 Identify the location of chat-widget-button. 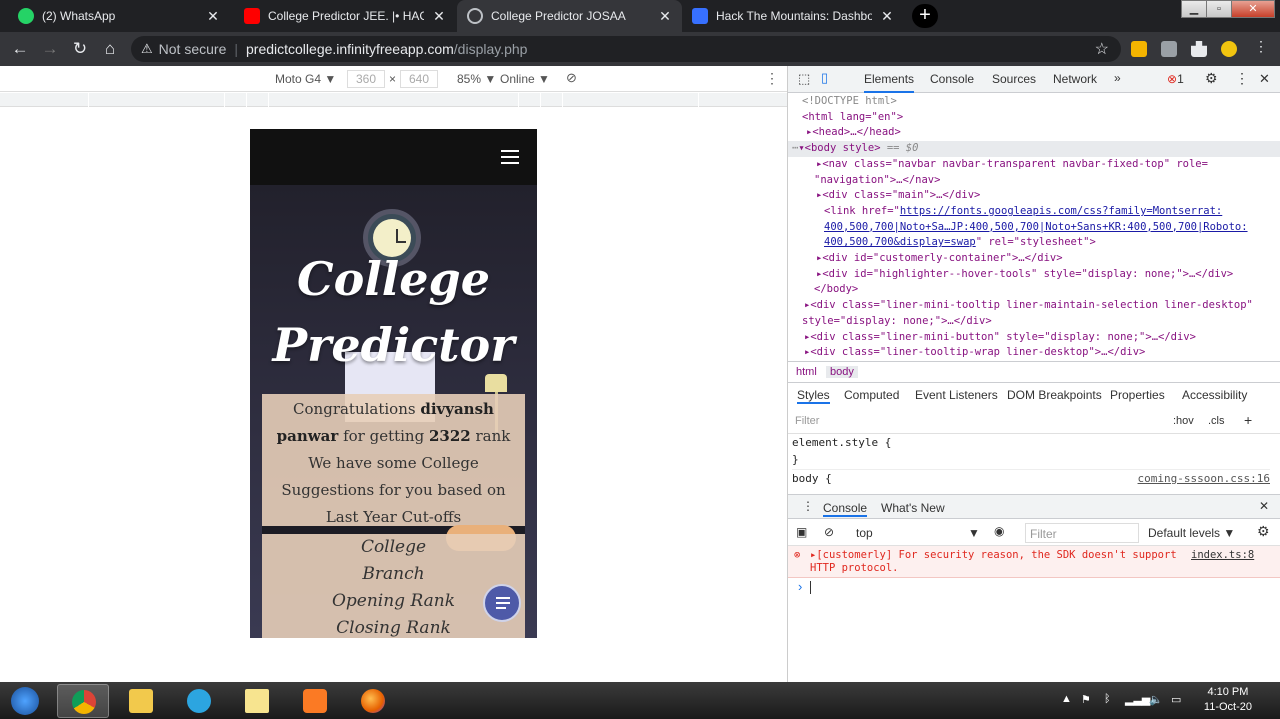
(502, 603).